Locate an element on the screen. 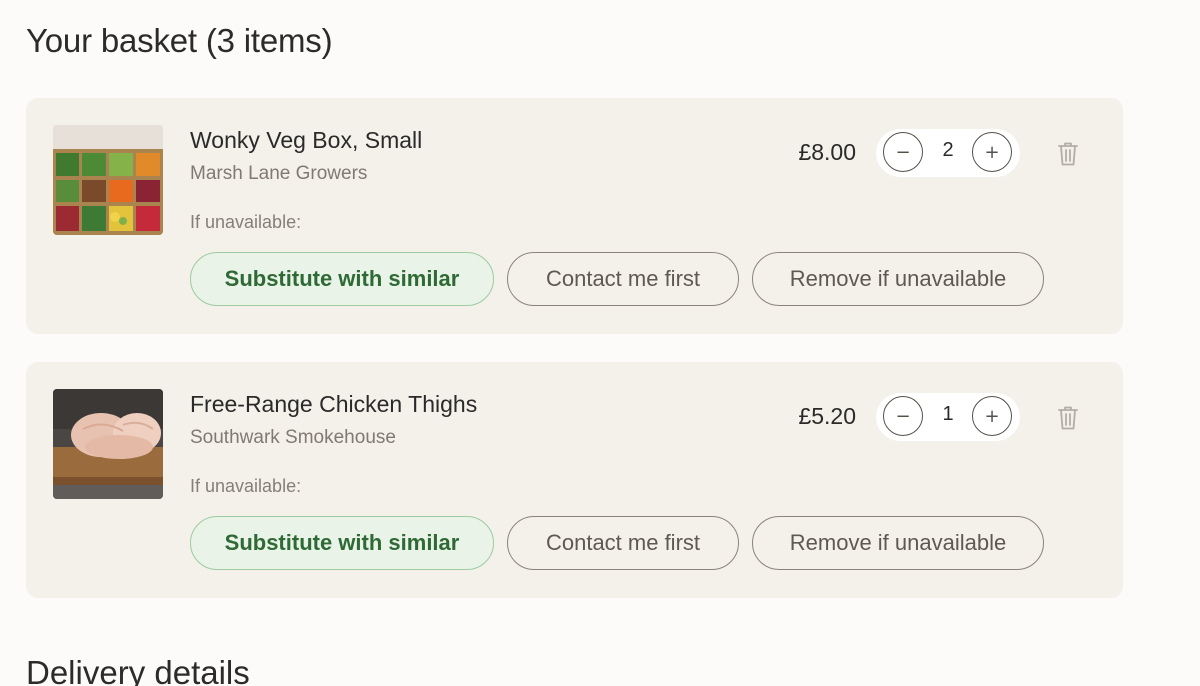  item-price: £5.20 is located at coordinates (827, 416).